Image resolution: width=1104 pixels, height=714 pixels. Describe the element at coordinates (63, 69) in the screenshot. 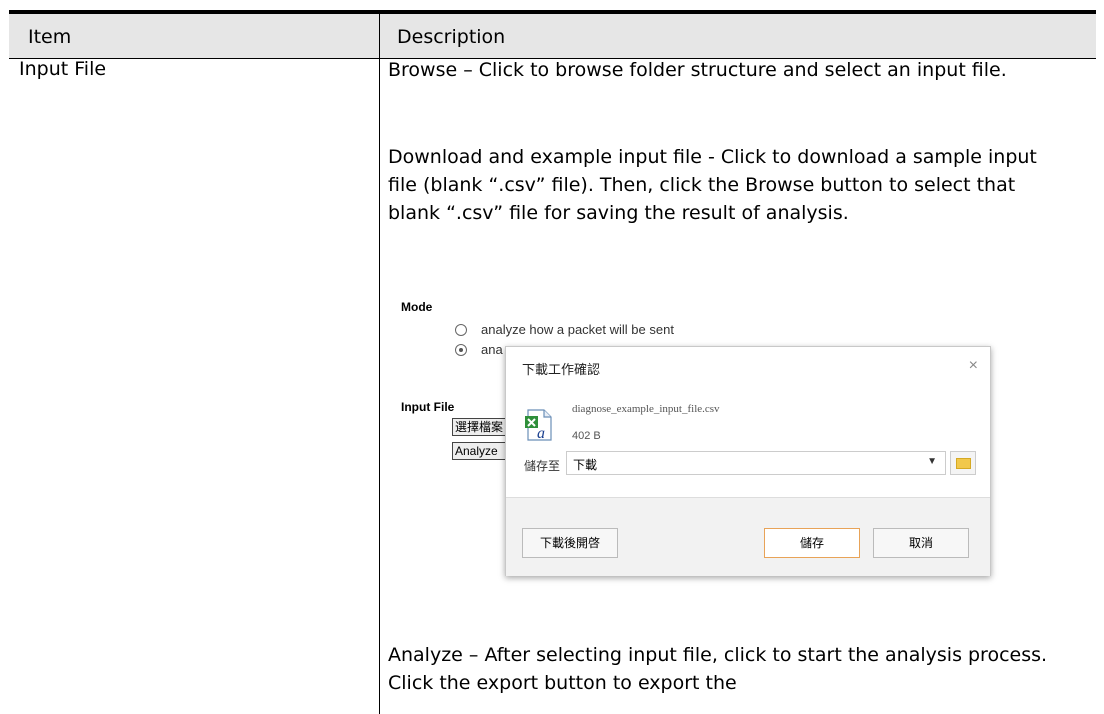

I see `item-input-file: Input File` at that location.